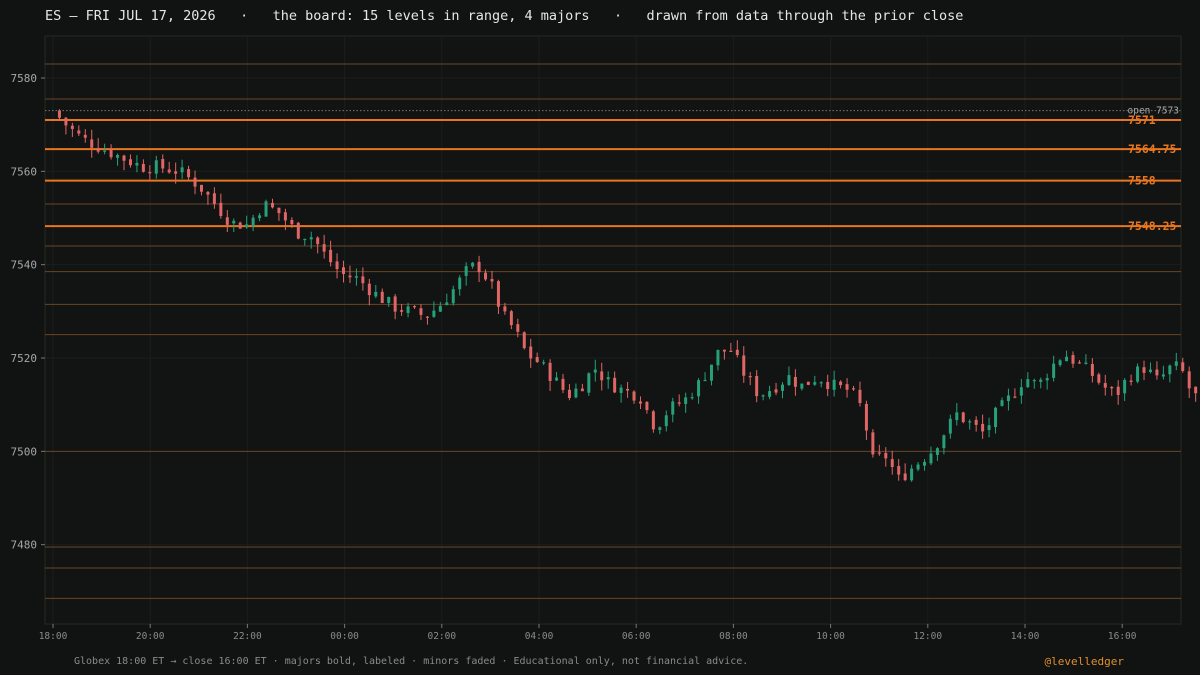 The width and height of the screenshot is (1200, 675). Describe the element at coordinates (441, 636) in the screenshot. I see `x-tick-label: 02:00` at that location.